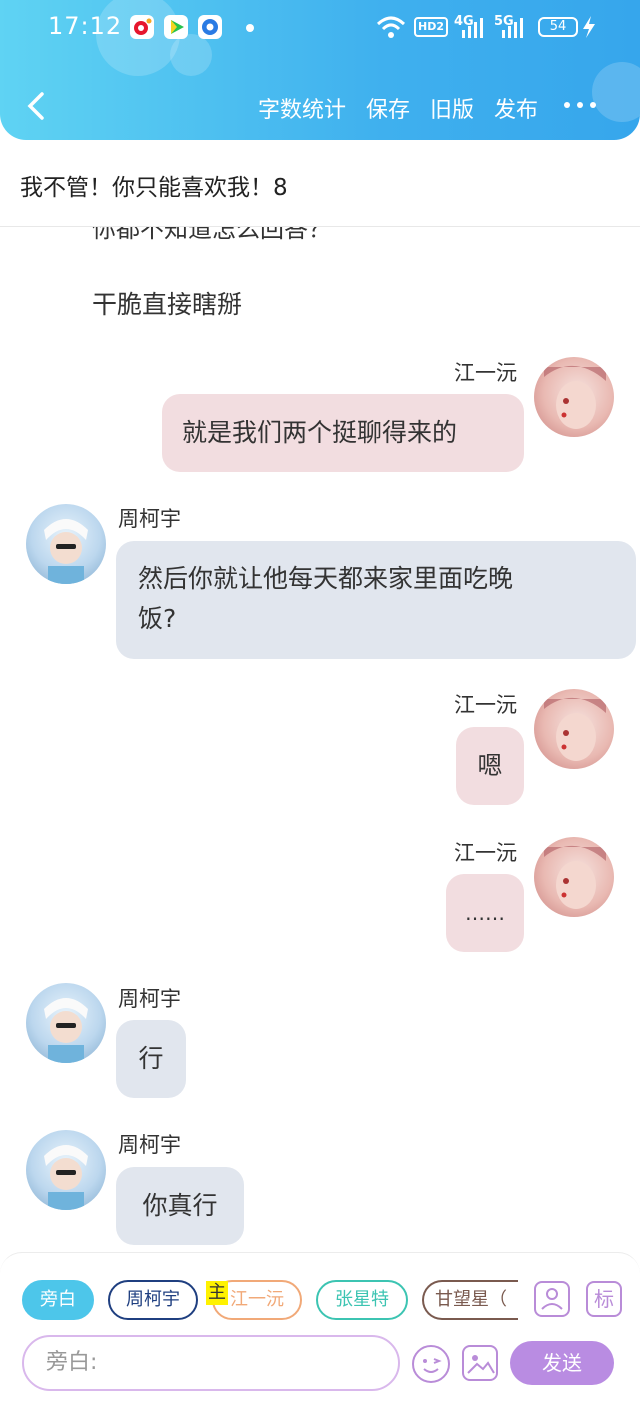 This screenshot has width=640, height=1422. Describe the element at coordinates (153, 1300) in the screenshot. I see `role-chip-zhou: 周柯宇` at that location.